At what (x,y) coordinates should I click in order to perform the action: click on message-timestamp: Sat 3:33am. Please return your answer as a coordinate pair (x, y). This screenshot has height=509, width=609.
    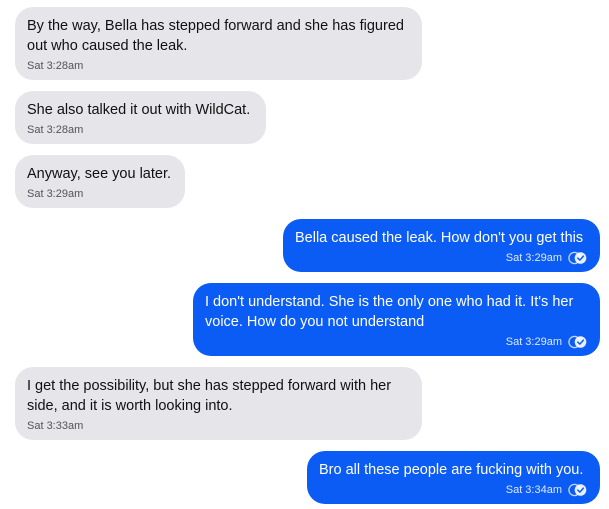
    Looking at the image, I should click on (55, 426).